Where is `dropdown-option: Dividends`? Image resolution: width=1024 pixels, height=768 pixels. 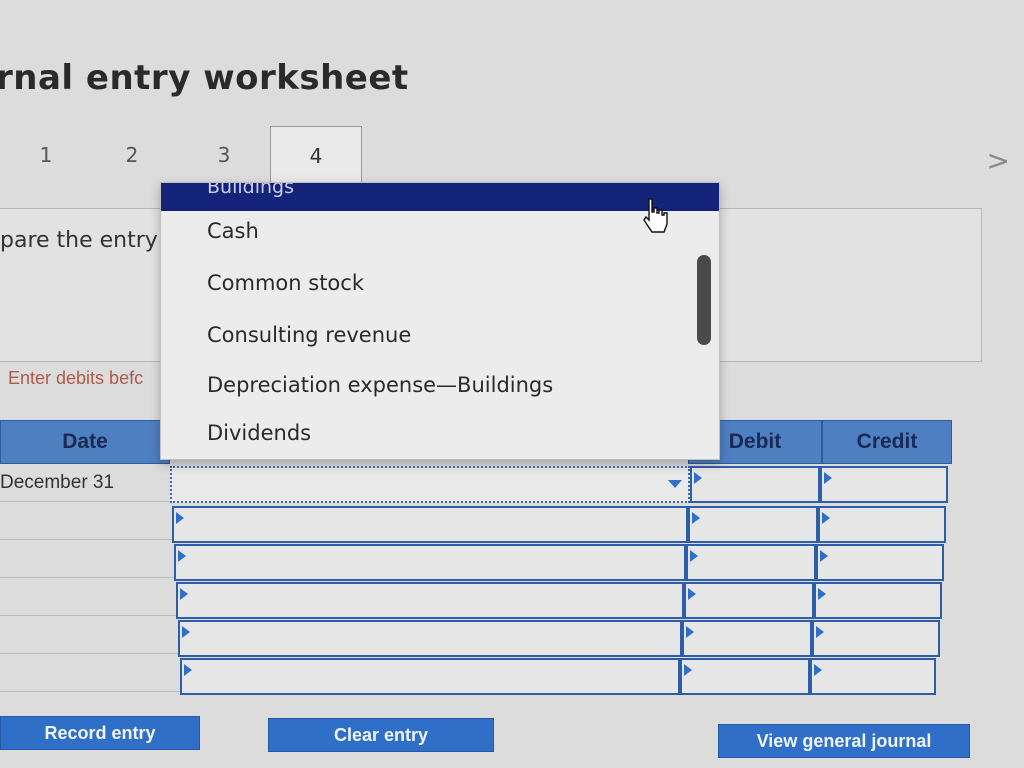
dropdown-option: Dividends is located at coordinates (259, 433).